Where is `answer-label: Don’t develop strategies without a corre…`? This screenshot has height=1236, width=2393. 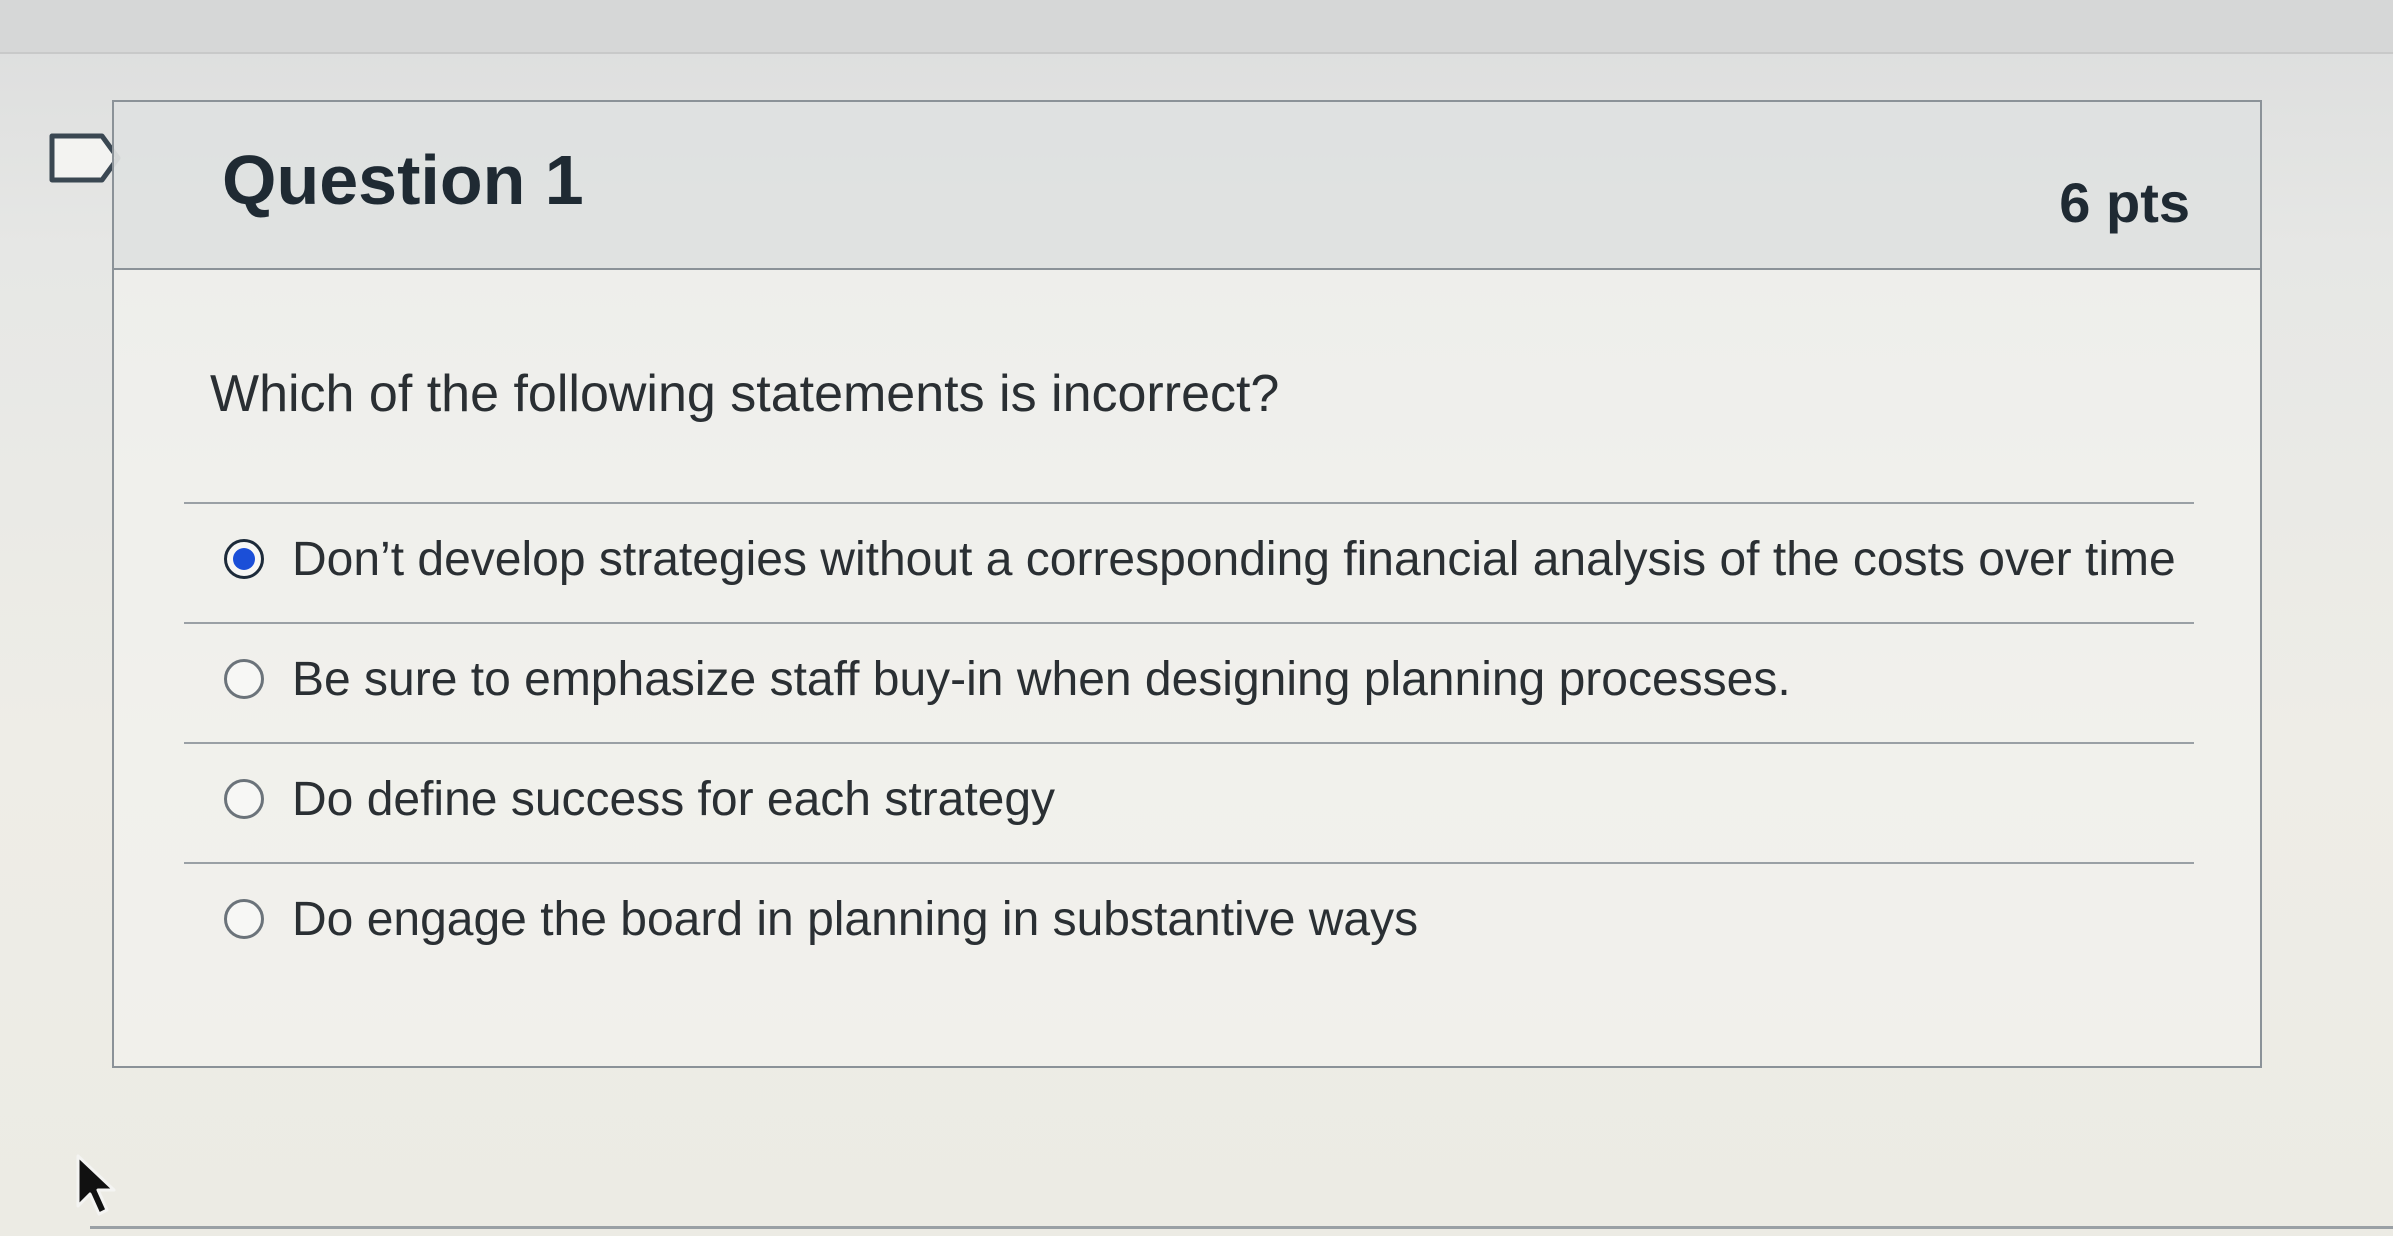
answer-label: Don’t develop strategies without a corre… is located at coordinates (1234, 559).